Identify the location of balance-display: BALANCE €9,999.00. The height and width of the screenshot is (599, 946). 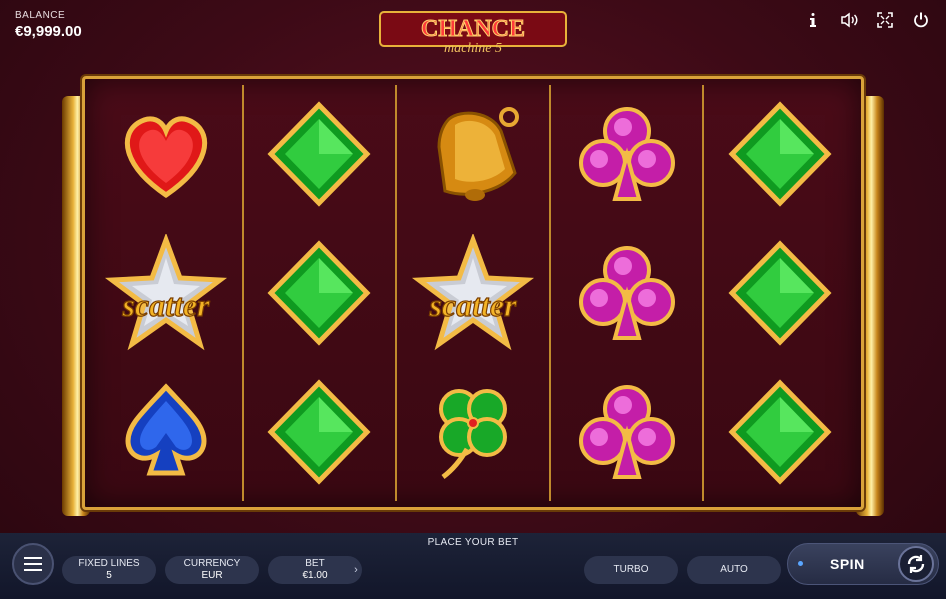
(48, 25).